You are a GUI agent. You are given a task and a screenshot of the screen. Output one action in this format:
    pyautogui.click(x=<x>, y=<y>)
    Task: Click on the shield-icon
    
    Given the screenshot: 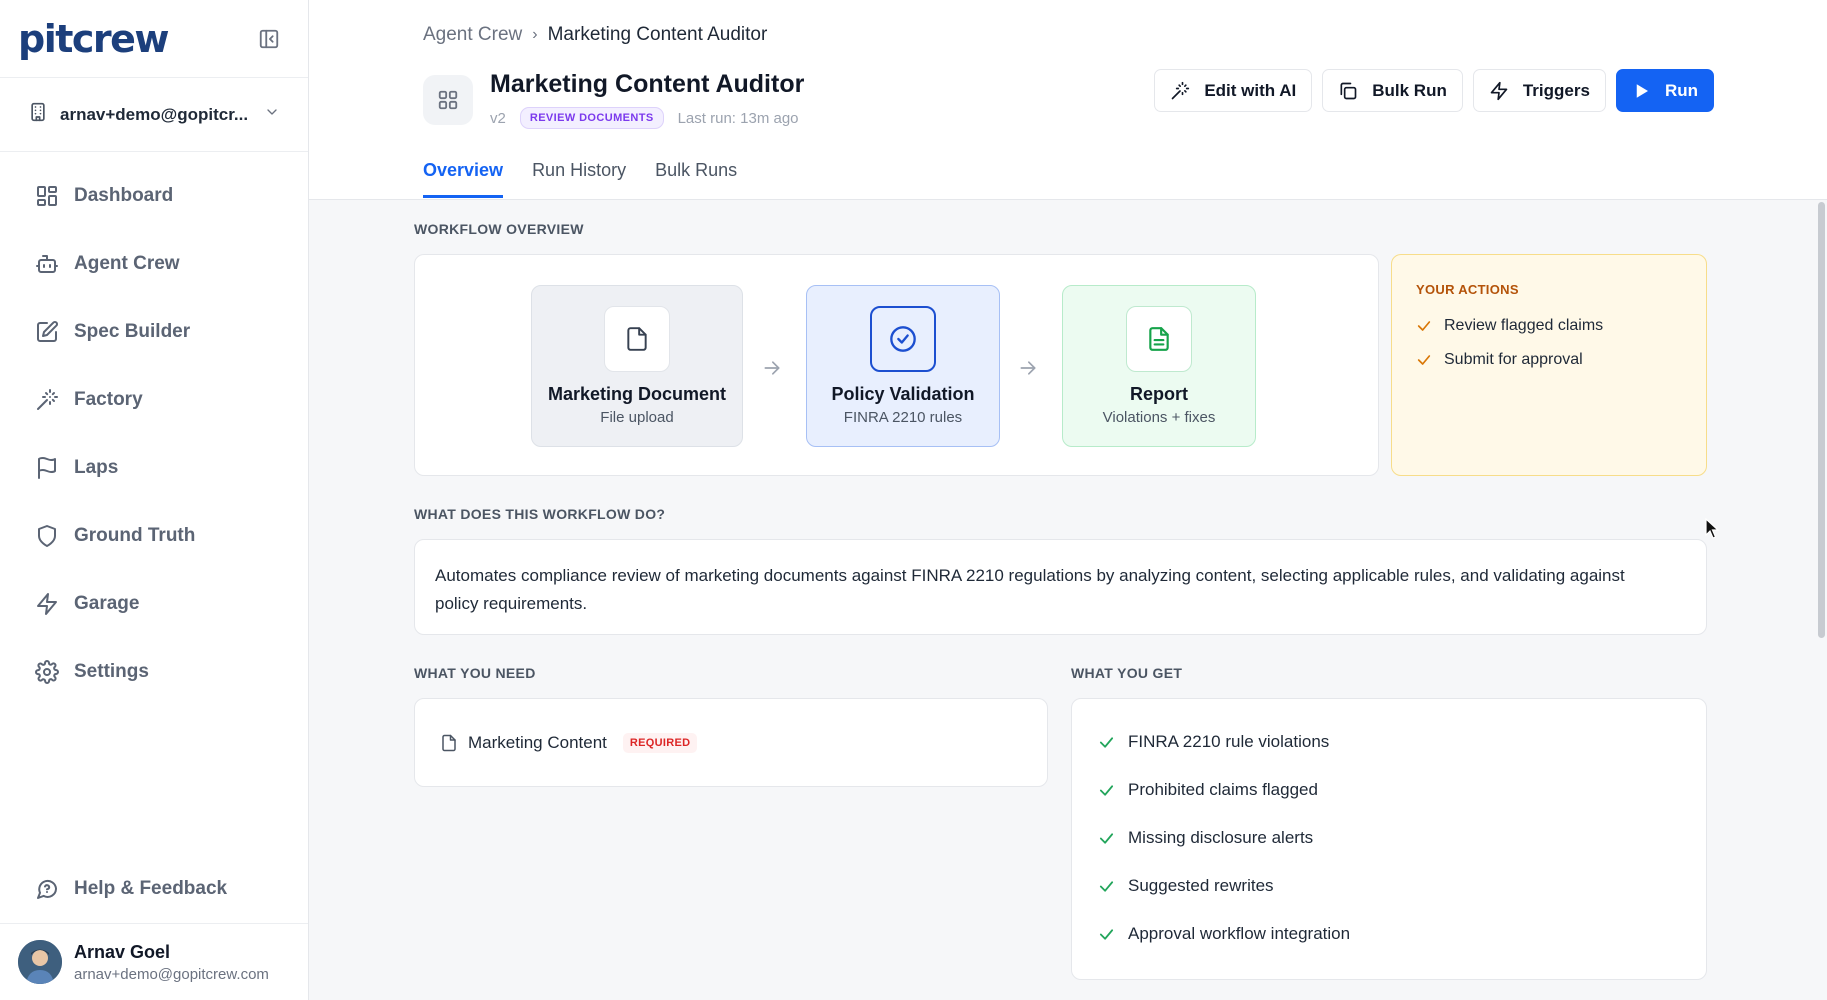 What is the action you would take?
    pyautogui.click(x=47, y=536)
    